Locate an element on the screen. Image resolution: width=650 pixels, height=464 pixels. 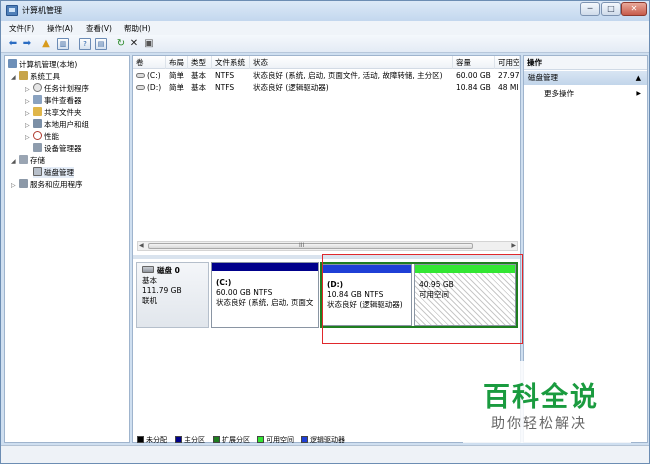
volume-cell: (C:) is located at coordinates (149, 76).